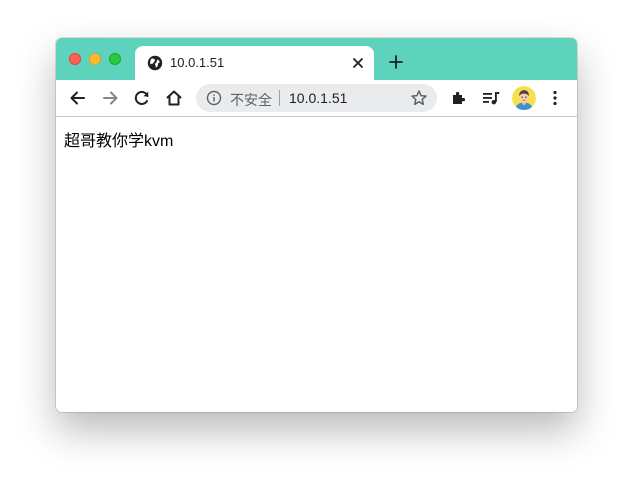 The width and height of the screenshot is (633, 487). I want to click on security-status-label: 不安全, so click(251, 100).